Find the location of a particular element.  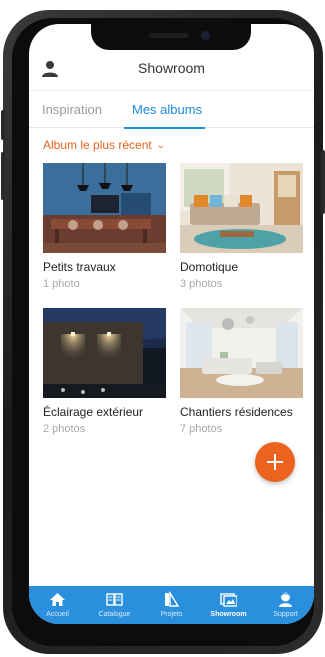

plus-icon is located at coordinates (275, 462).